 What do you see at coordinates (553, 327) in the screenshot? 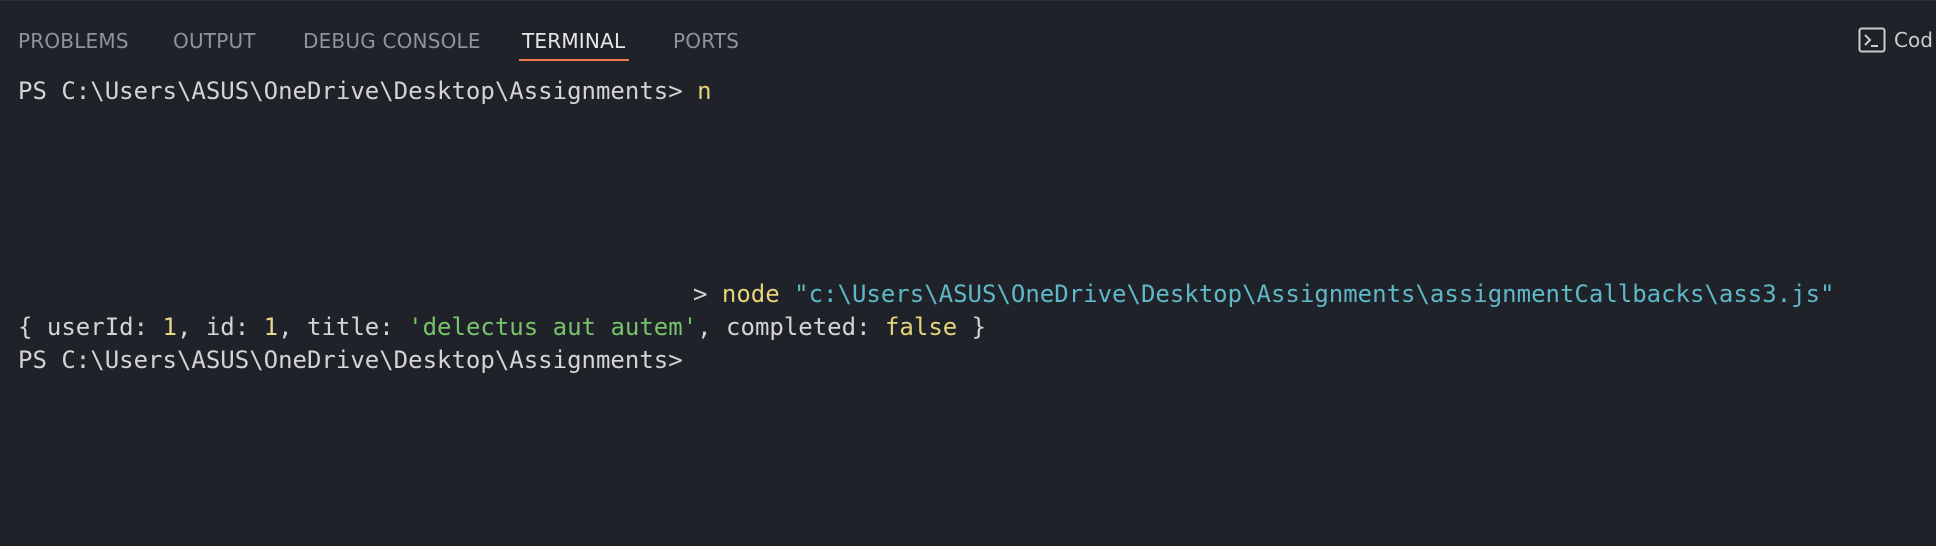
I see `output-title-value: 'delectus aut autem'` at bounding box center [553, 327].